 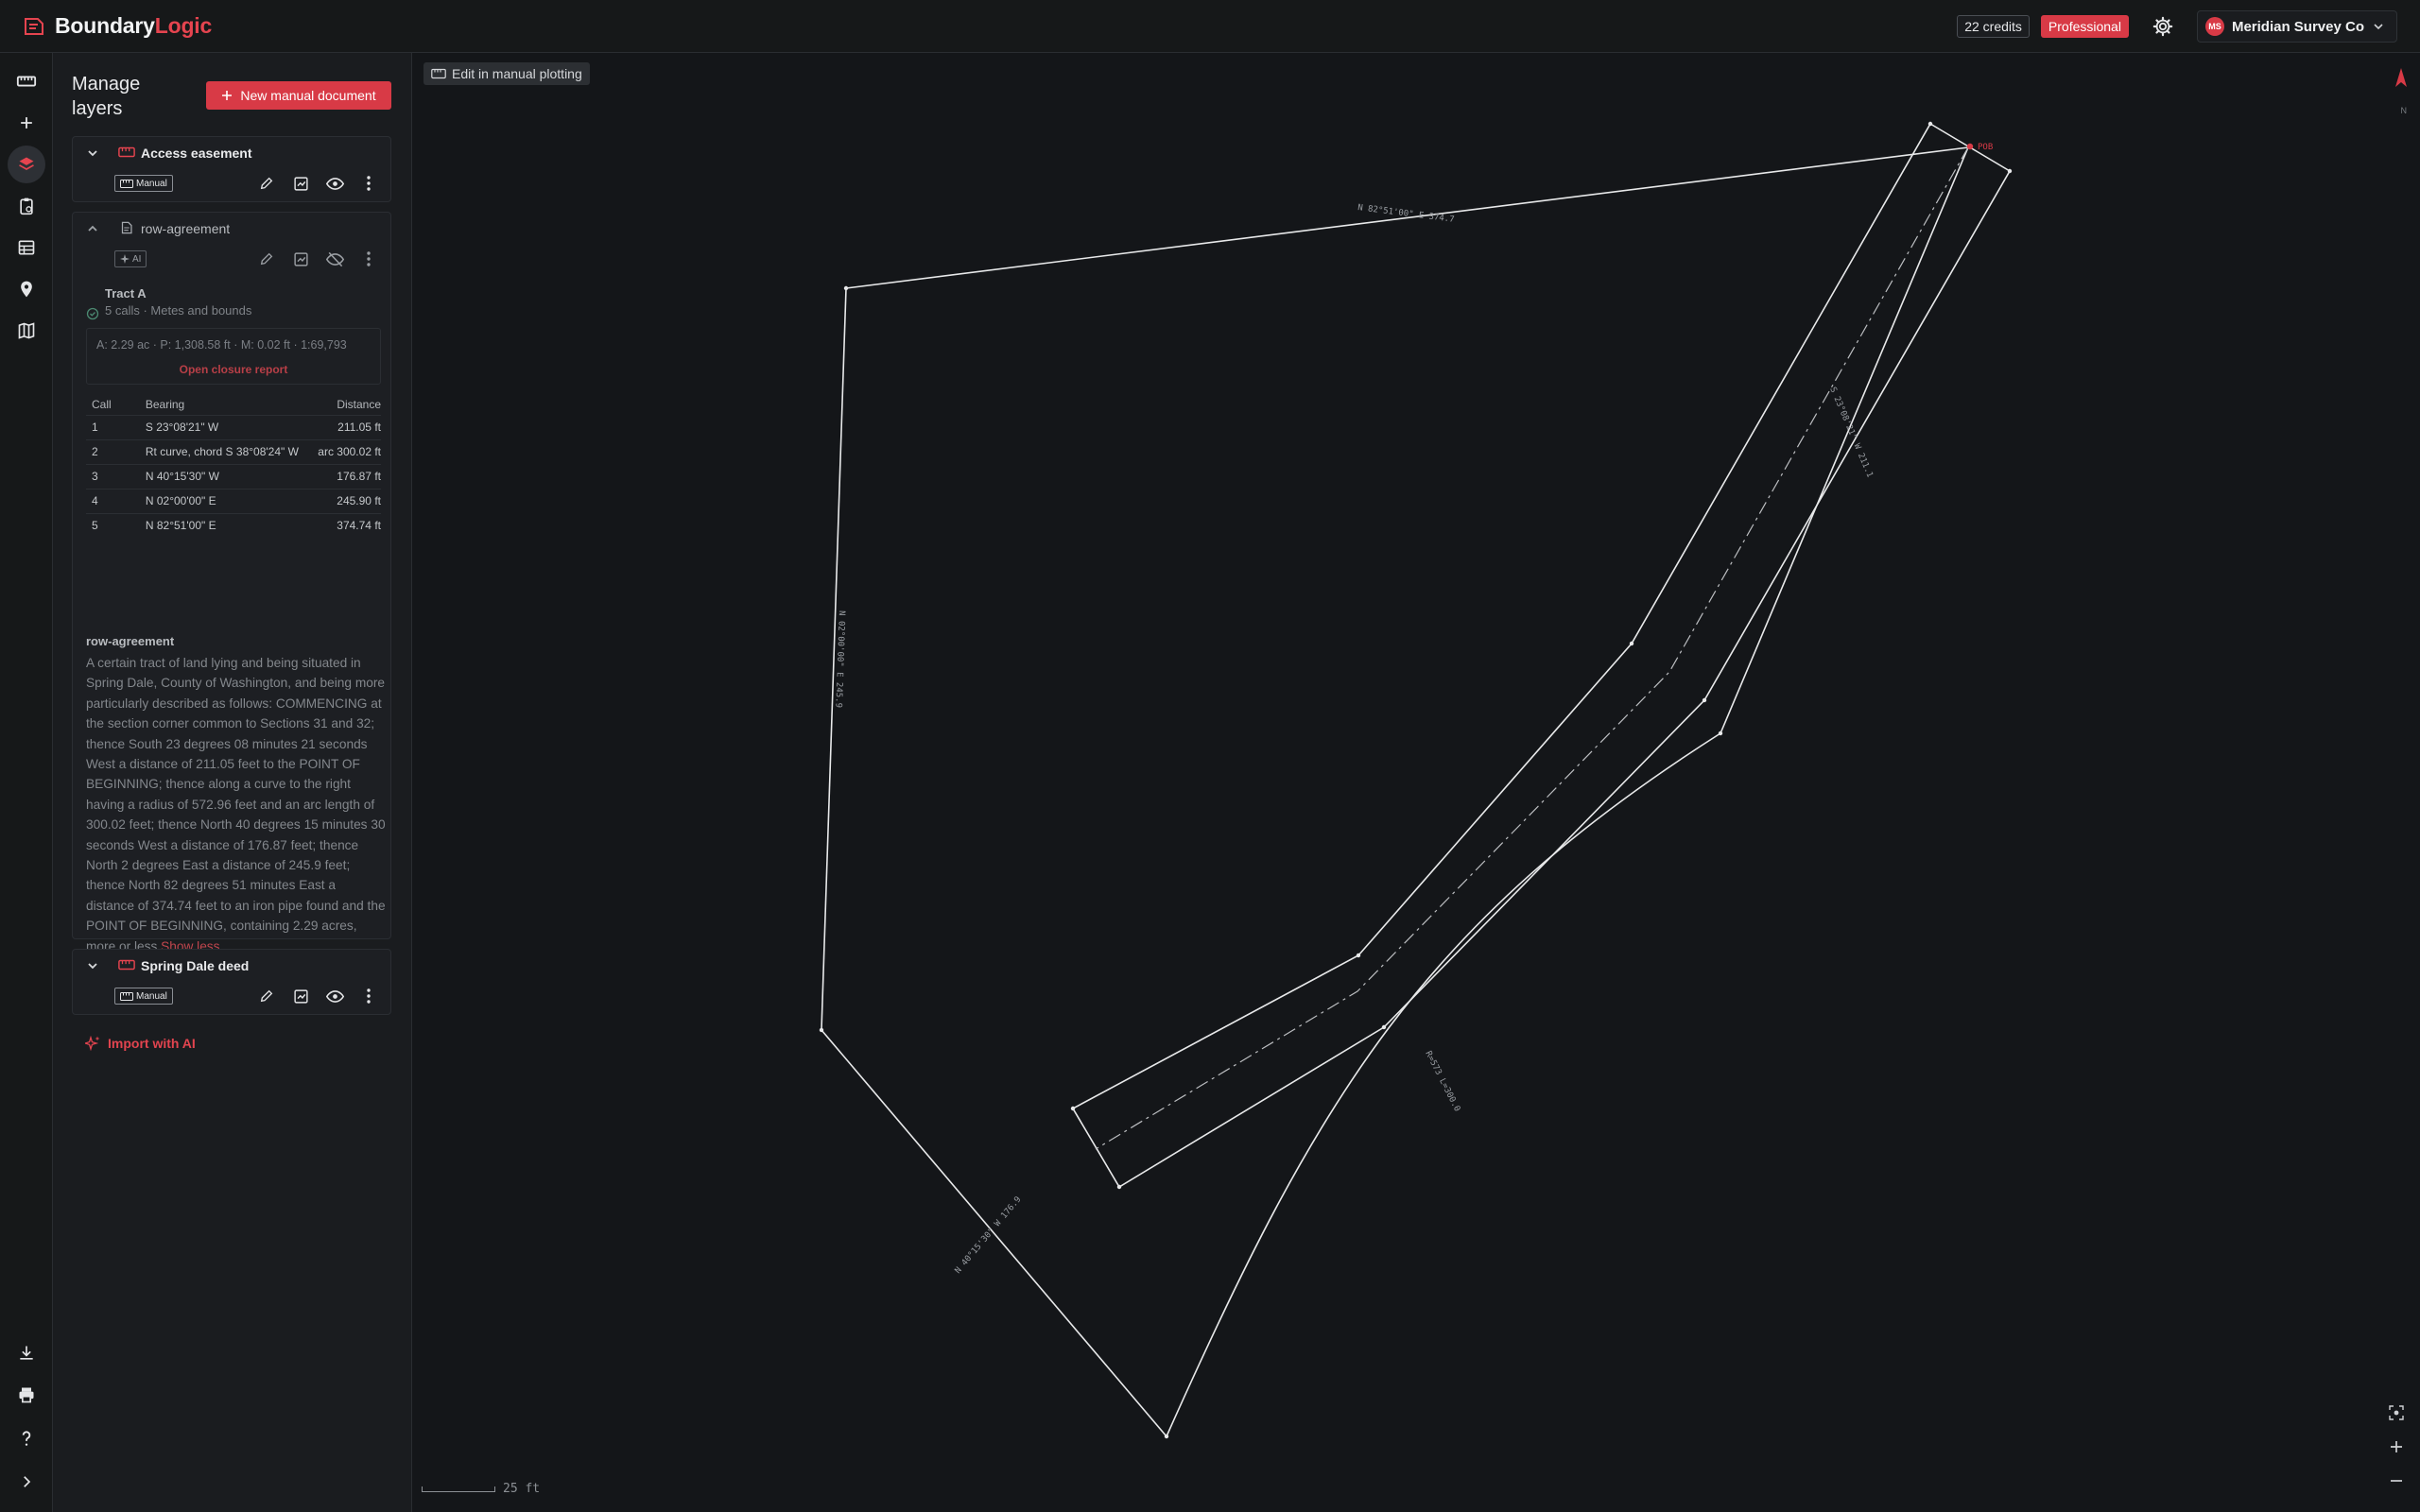 What do you see at coordinates (458, 1489) in the screenshot?
I see `scale-bar-graphic` at bounding box center [458, 1489].